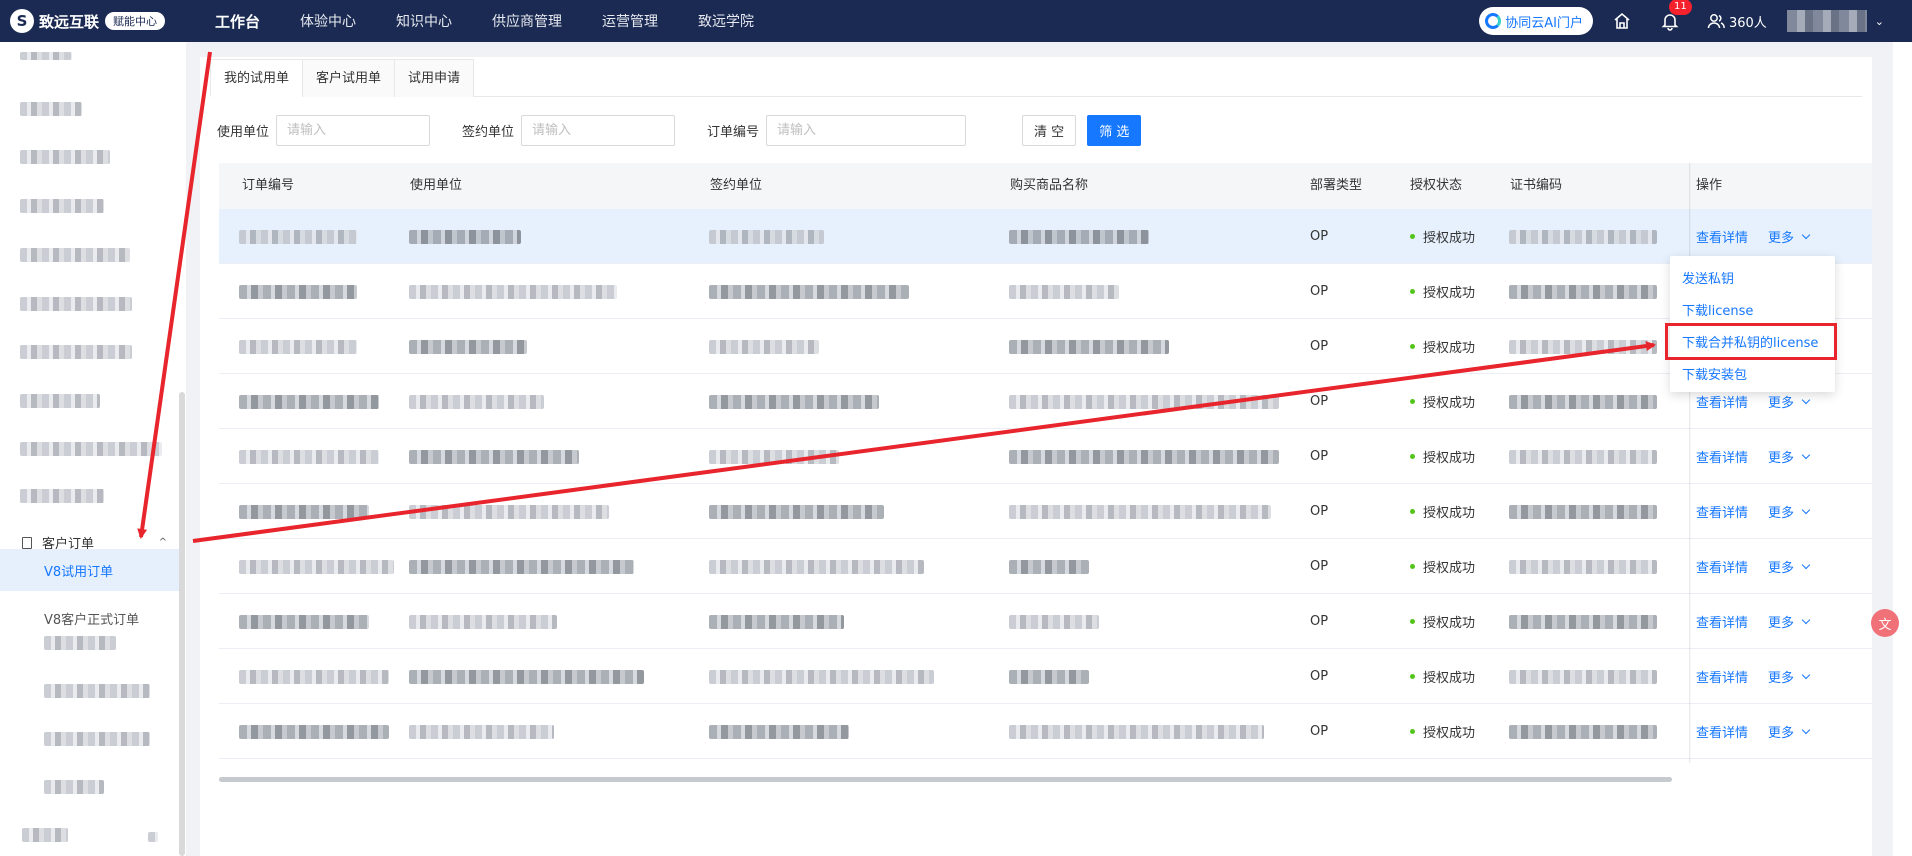 The width and height of the screenshot is (1912, 856). Describe the element at coordinates (1753, 676) in the screenshot. I see `cell-actions: 查看详情 更多` at that location.